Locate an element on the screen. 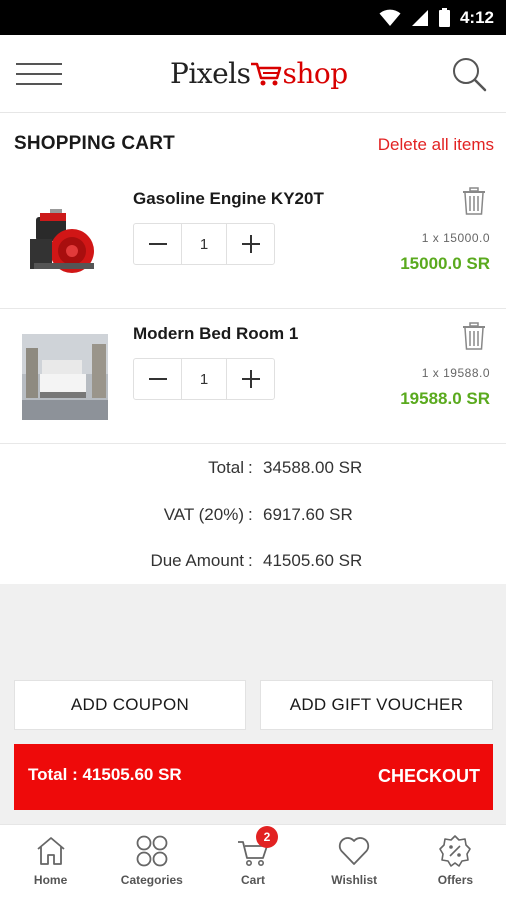 The width and height of the screenshot is (506, 900). nav-home: Home is located at coordinates (50, 862).